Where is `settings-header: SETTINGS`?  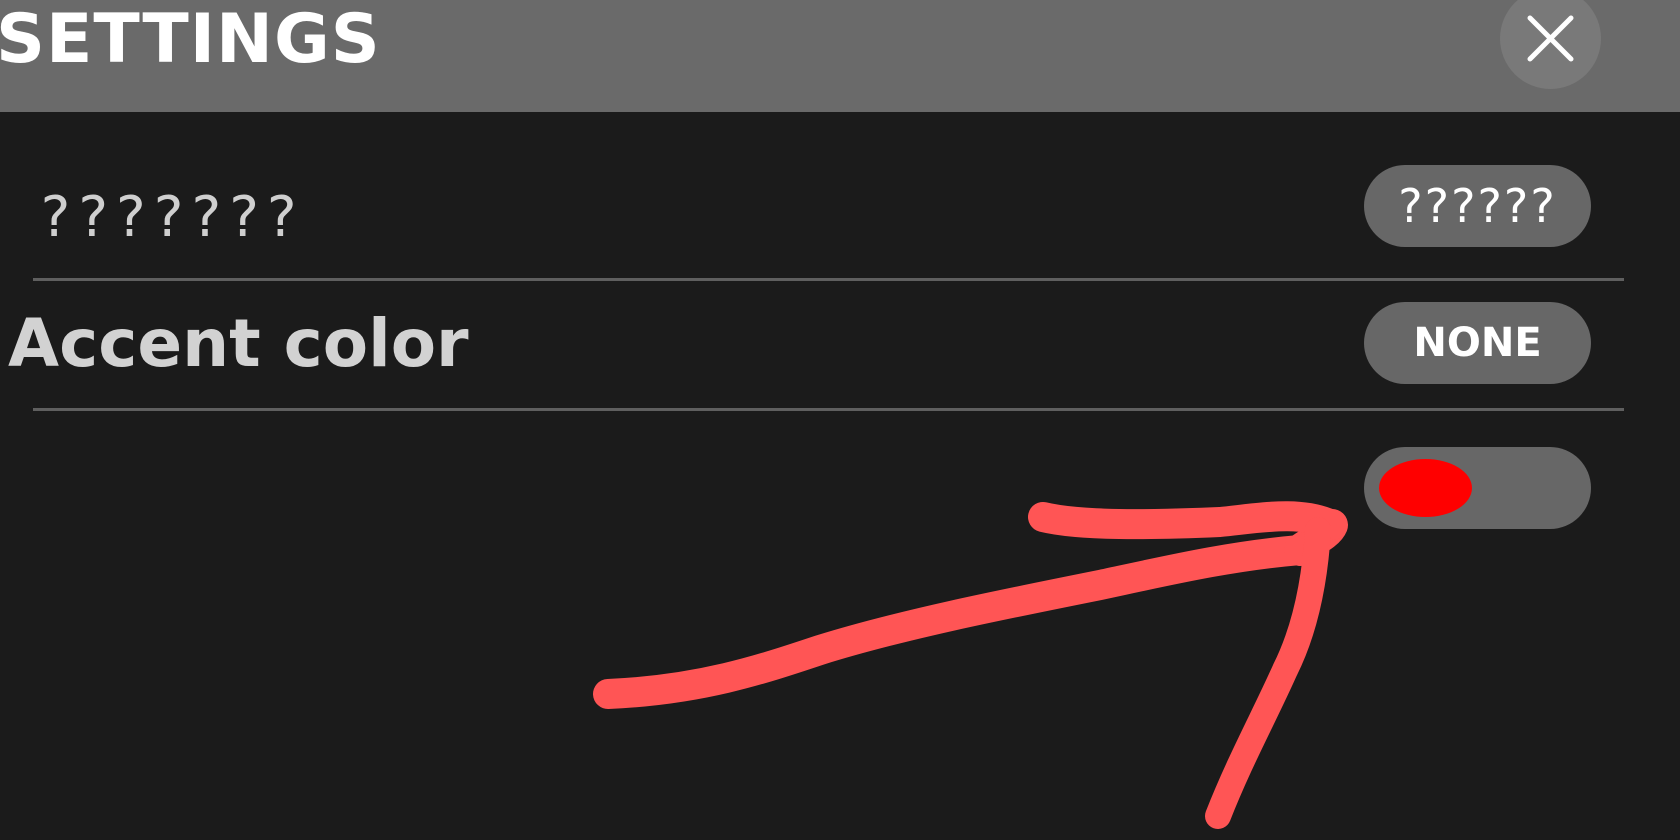 settings-header: SETTINGS is located at coordinates (840, 56).